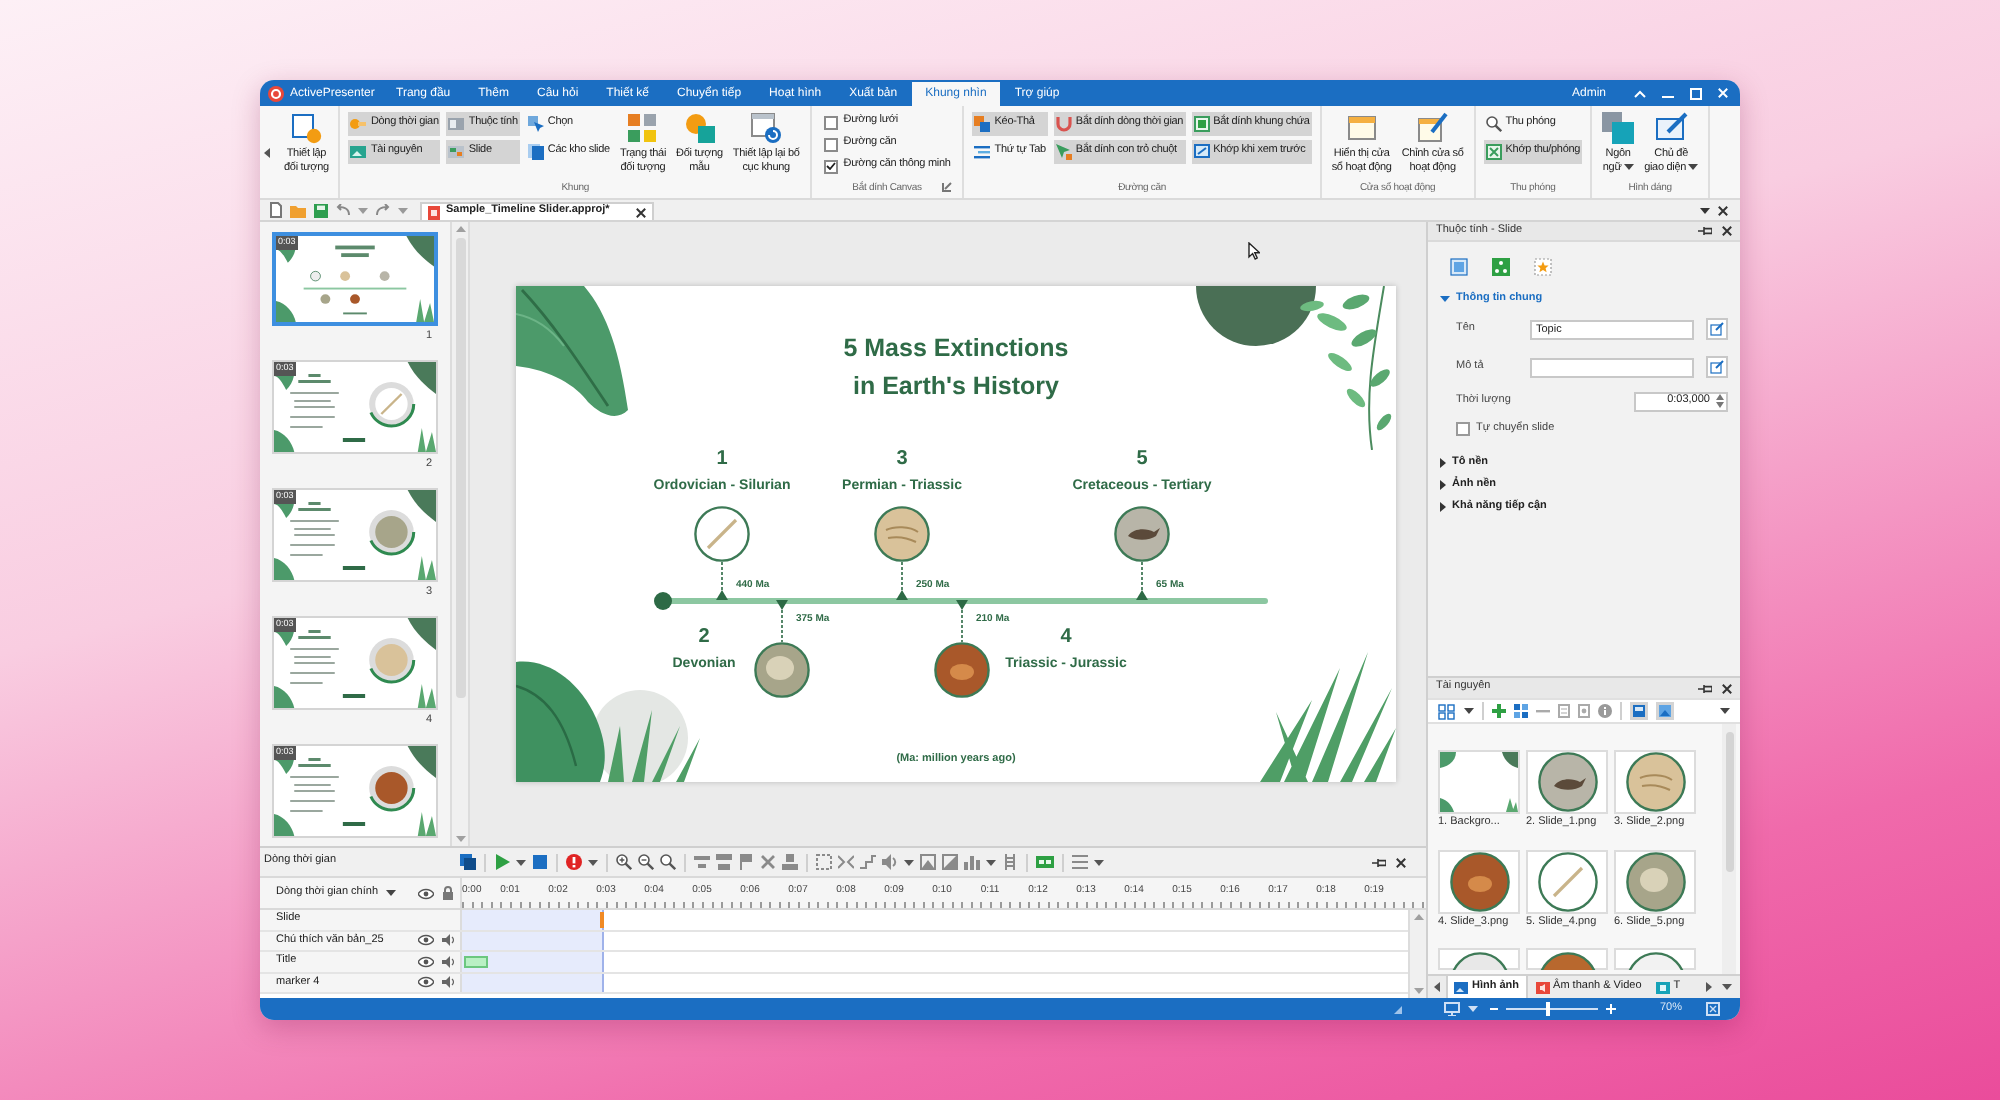 Image resolution: width=2000 pixels, height=1100 pixels. What do you see at coordinates (646, 862) in the screenshot?
I see `zoom-out-icon` at bounding box center [646, 862].